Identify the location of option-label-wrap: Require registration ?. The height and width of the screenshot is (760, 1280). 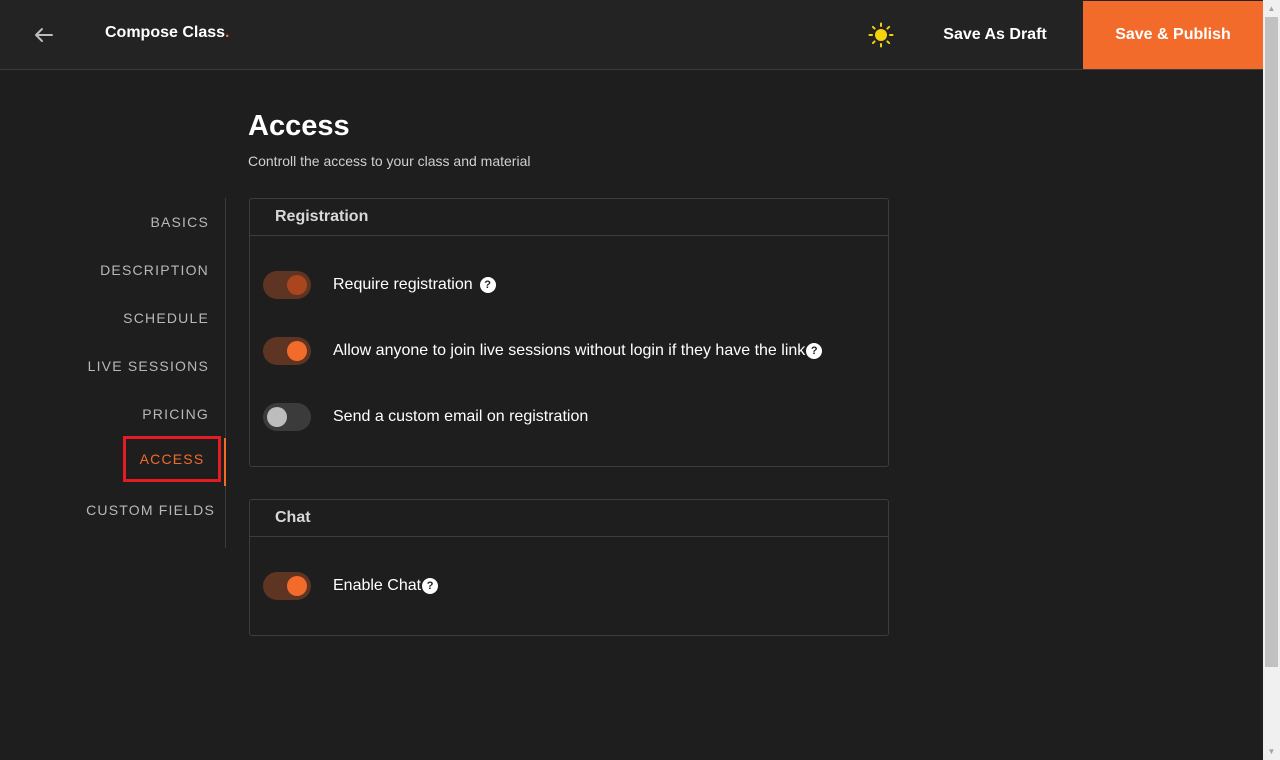
(414, 285).